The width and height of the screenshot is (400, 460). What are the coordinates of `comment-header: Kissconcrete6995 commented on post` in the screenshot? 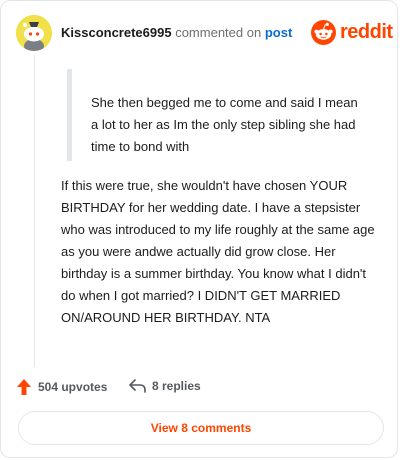 It's located at (176, 32).